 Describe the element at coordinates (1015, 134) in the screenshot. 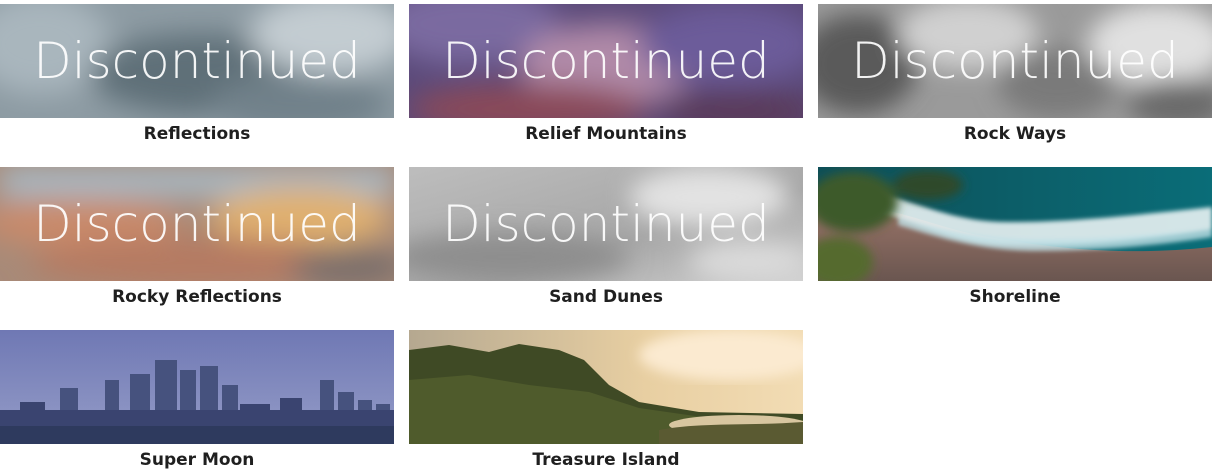

I see `tile-caption: Rock Ways` at that location.